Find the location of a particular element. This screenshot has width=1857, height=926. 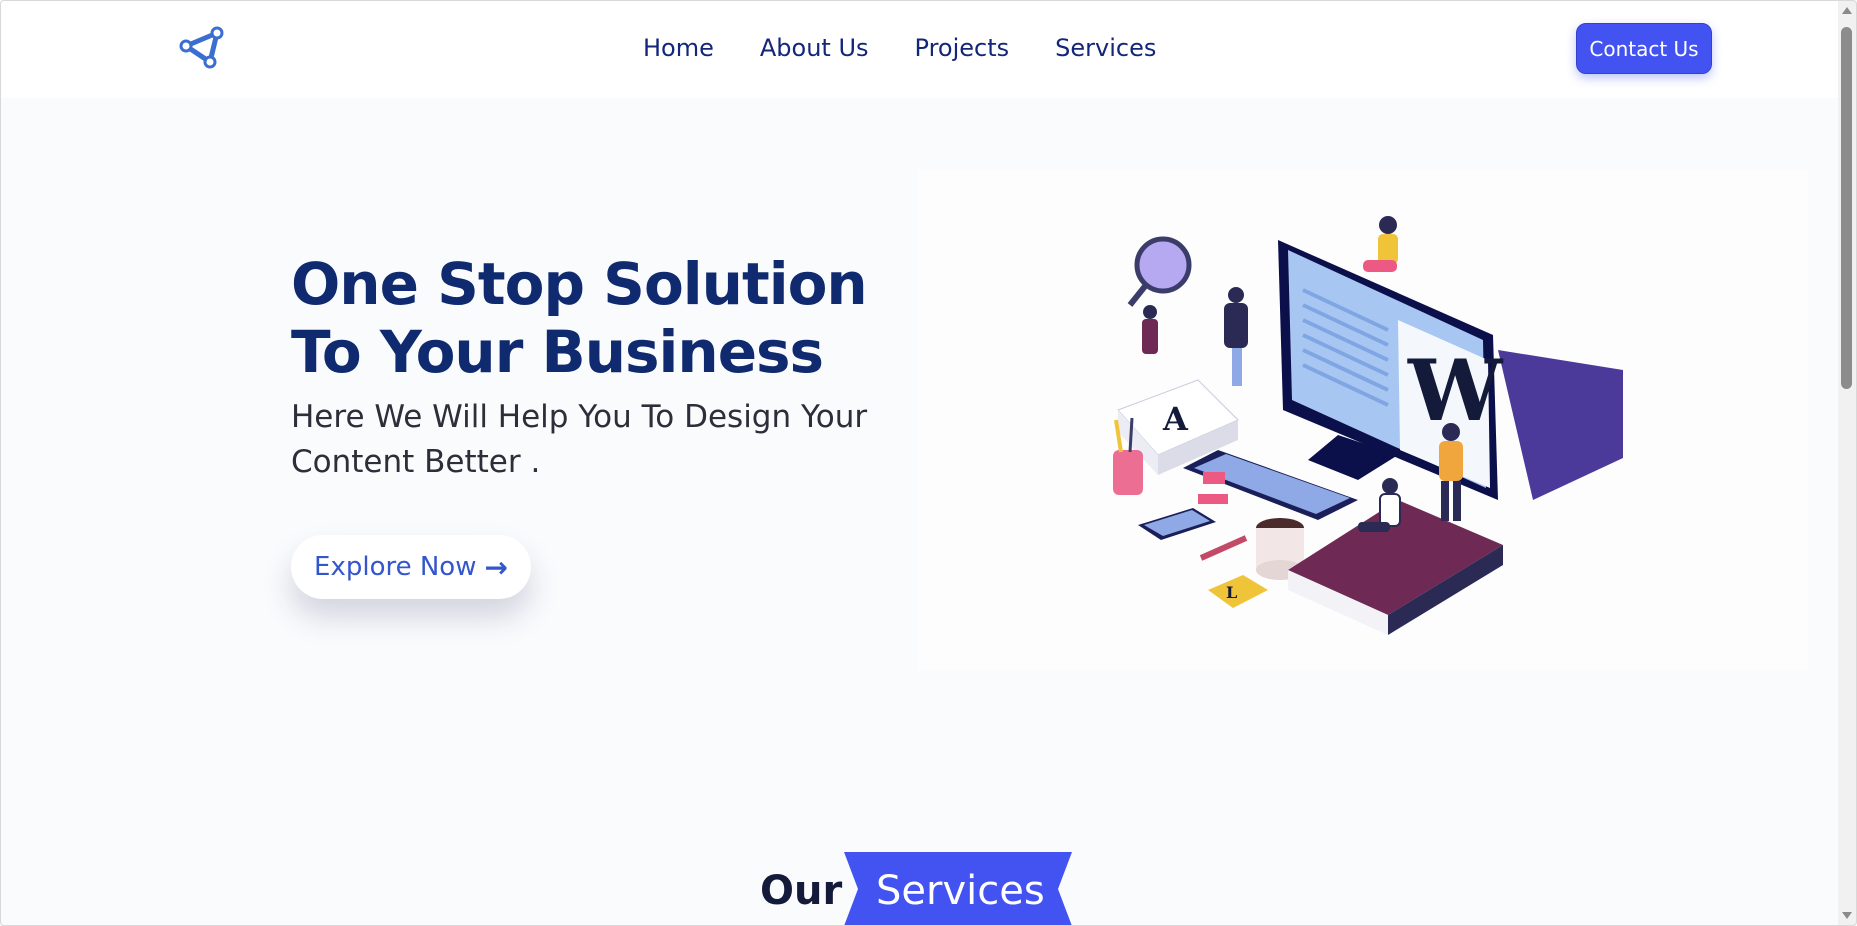

arrow-right-icon: → is located at coordinates (496, 567).